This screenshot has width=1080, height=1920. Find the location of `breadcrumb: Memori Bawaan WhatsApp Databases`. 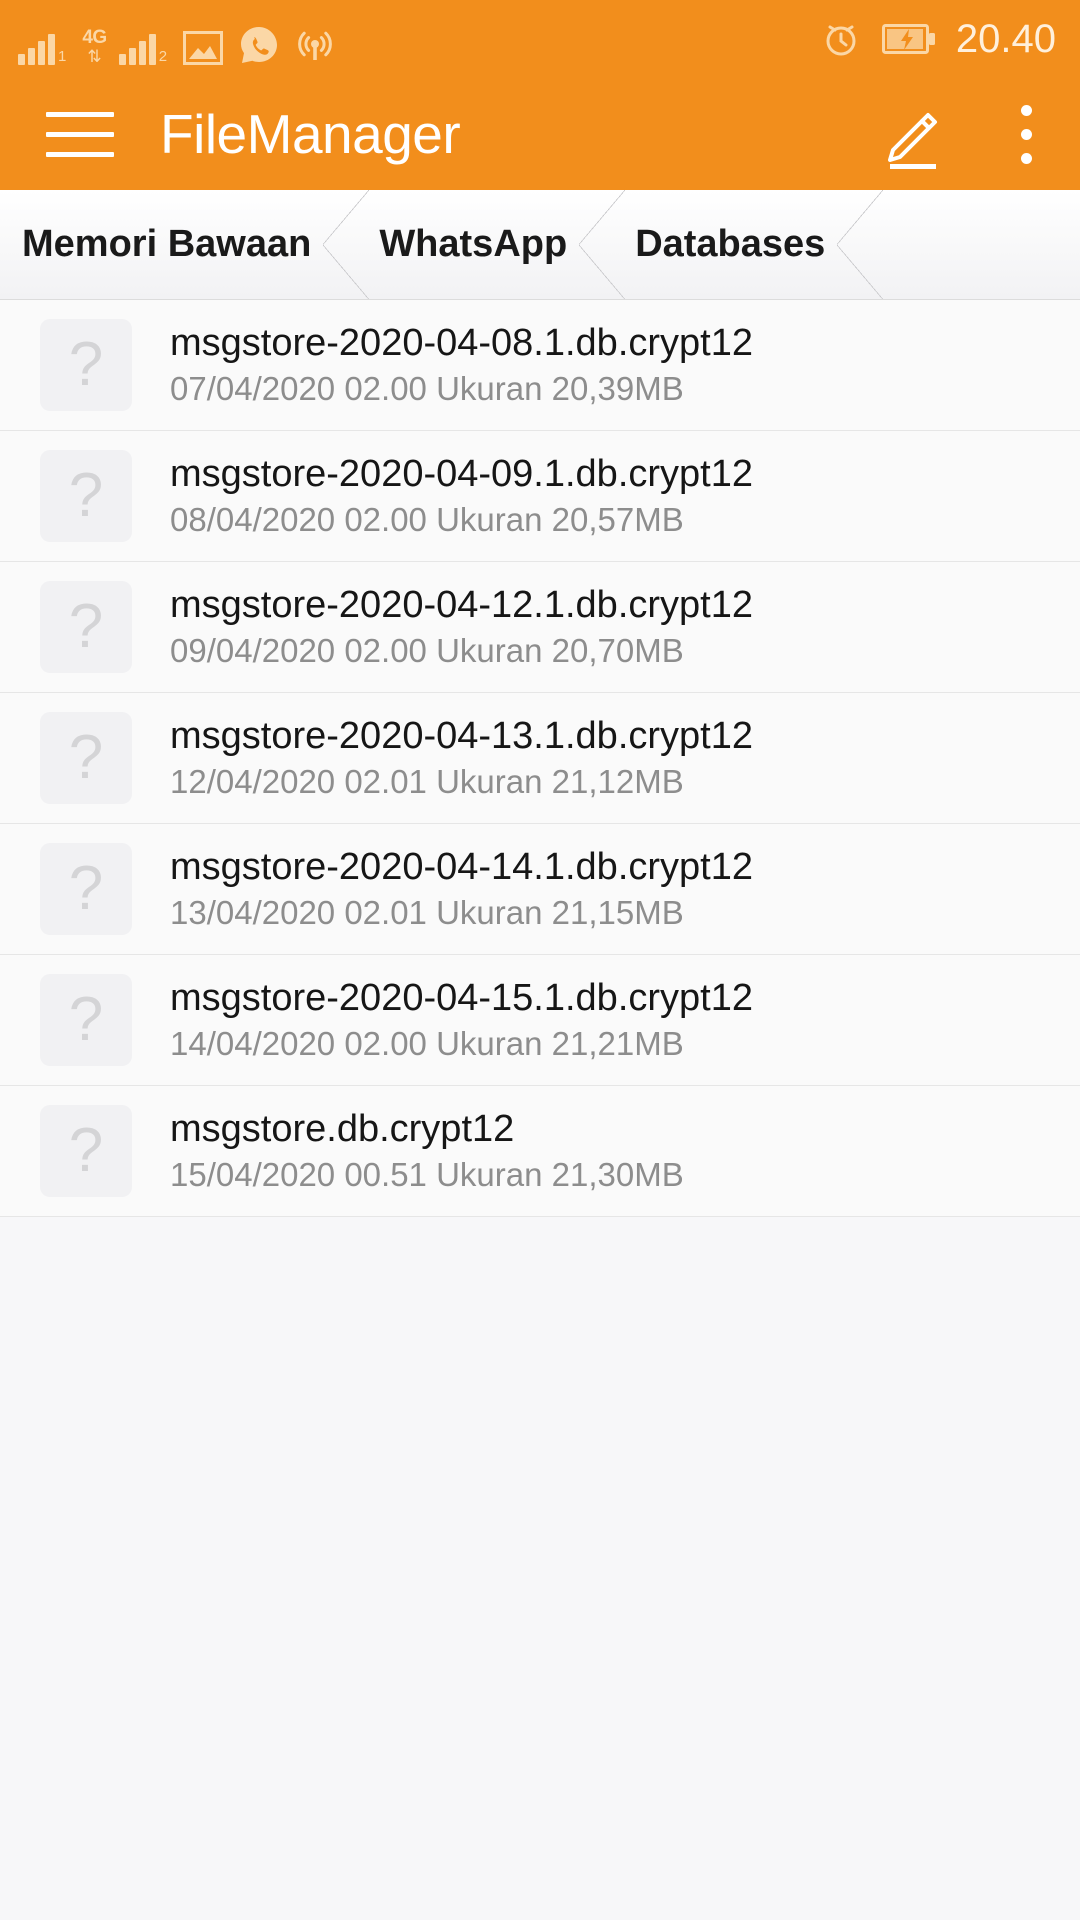

breadcrumb: Memori Bawaan WhatsApp Databases is located at coordinates (540, 245).